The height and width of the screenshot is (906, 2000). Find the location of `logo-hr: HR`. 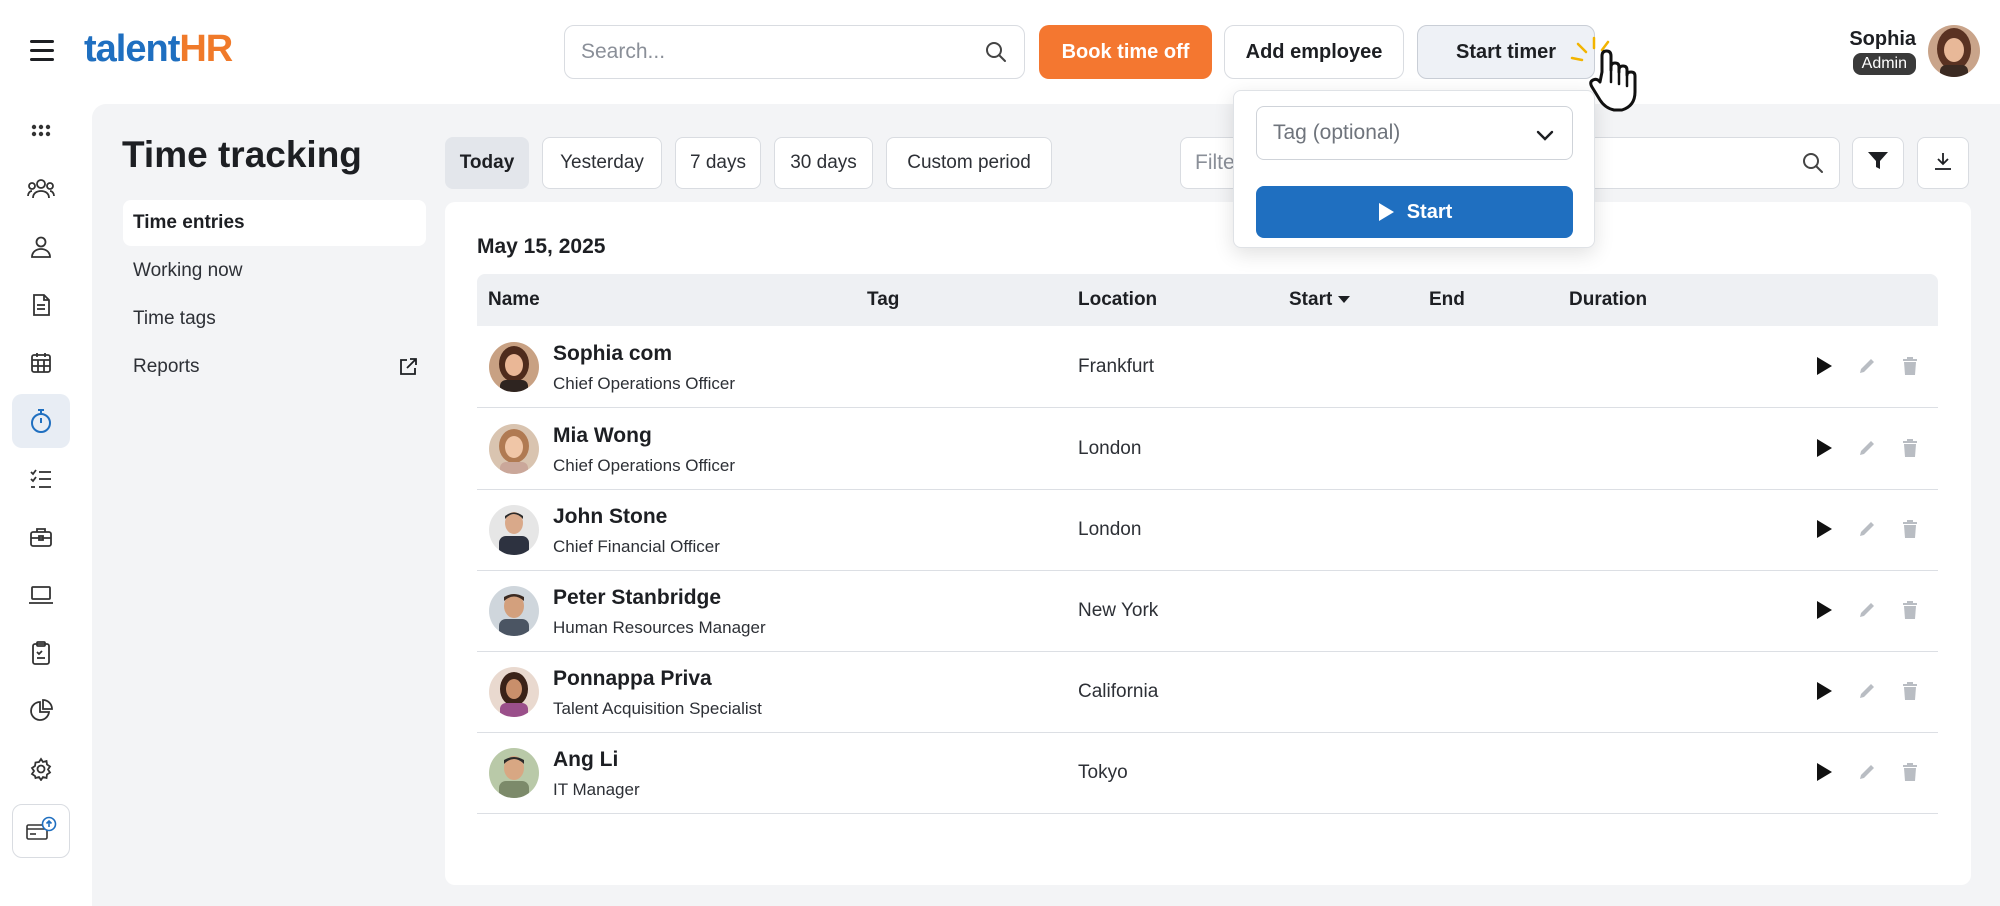

logo-hr: HR is located at coordinates (206, 49).